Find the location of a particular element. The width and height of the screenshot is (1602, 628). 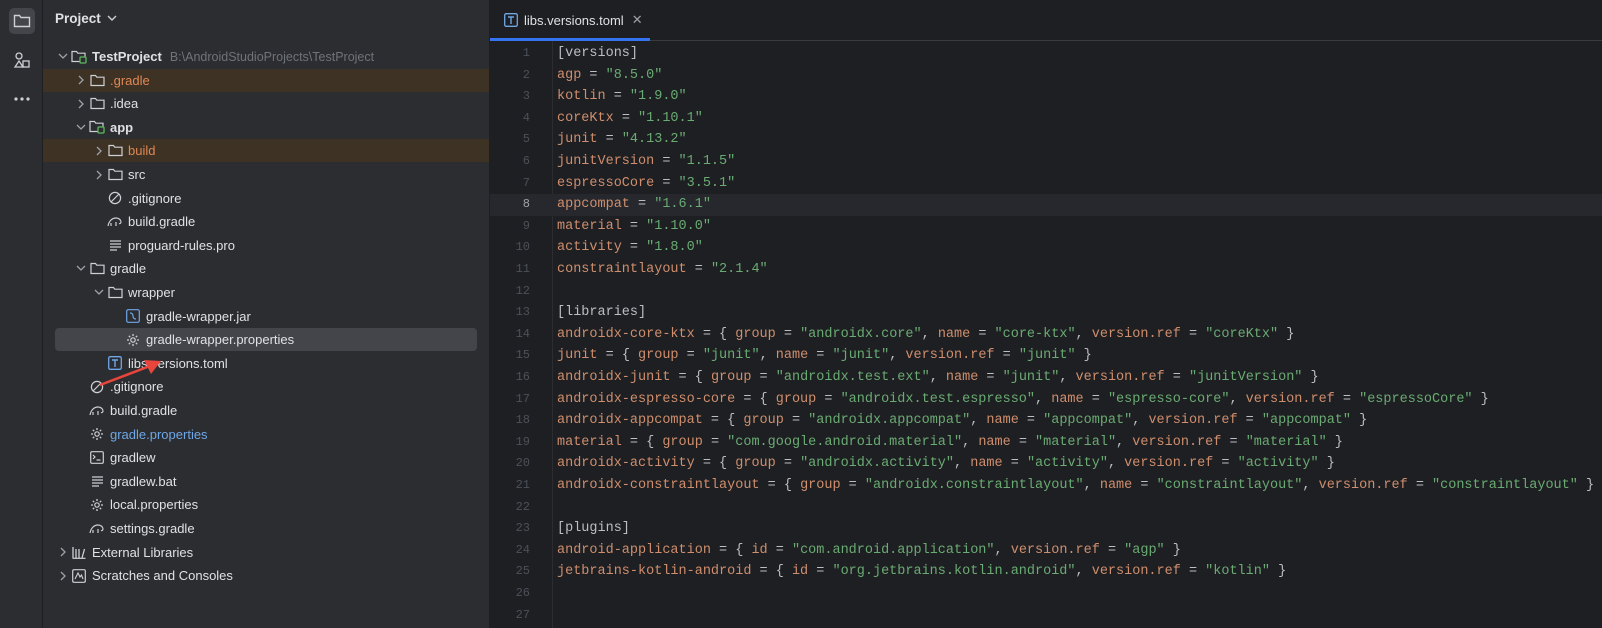

code-line: junit = "4.13.2" is located at coordinates (1077, 140).